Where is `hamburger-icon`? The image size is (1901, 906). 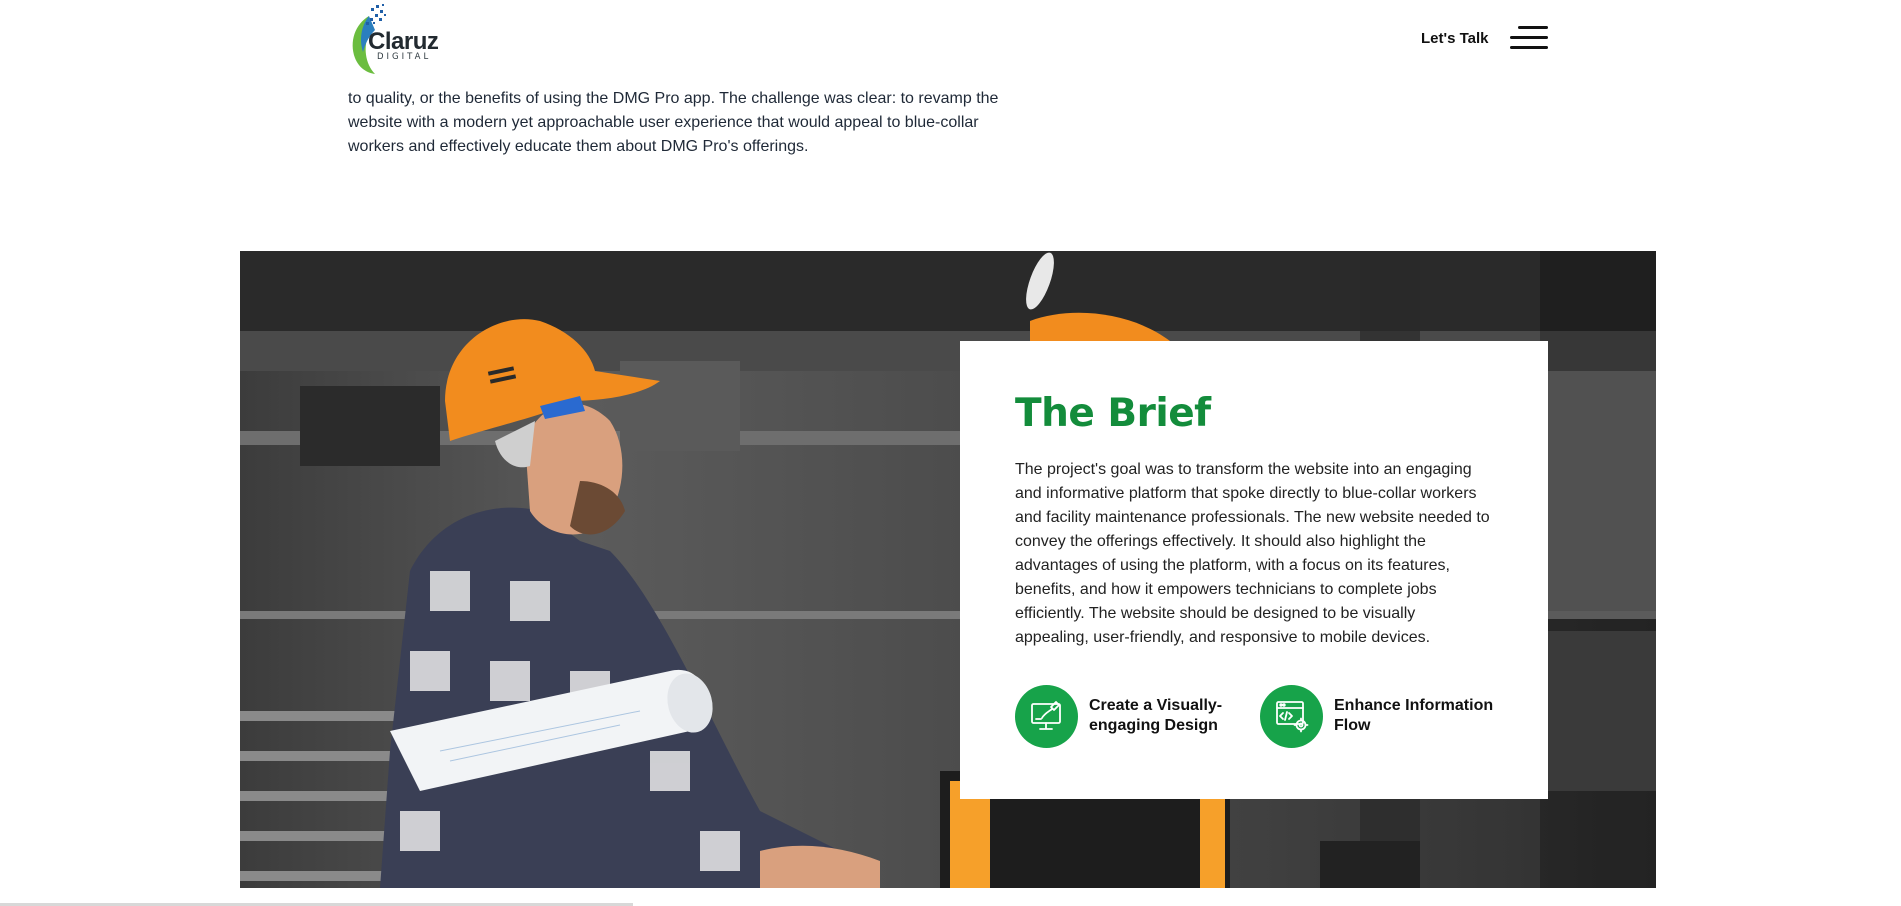
hamburger-icon is located at coordinates (1529, 38).